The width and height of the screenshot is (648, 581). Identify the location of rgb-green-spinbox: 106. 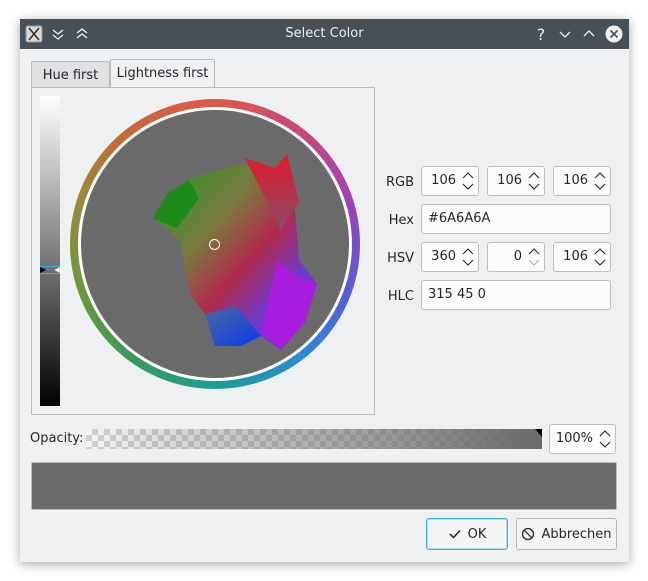
(516, 181).